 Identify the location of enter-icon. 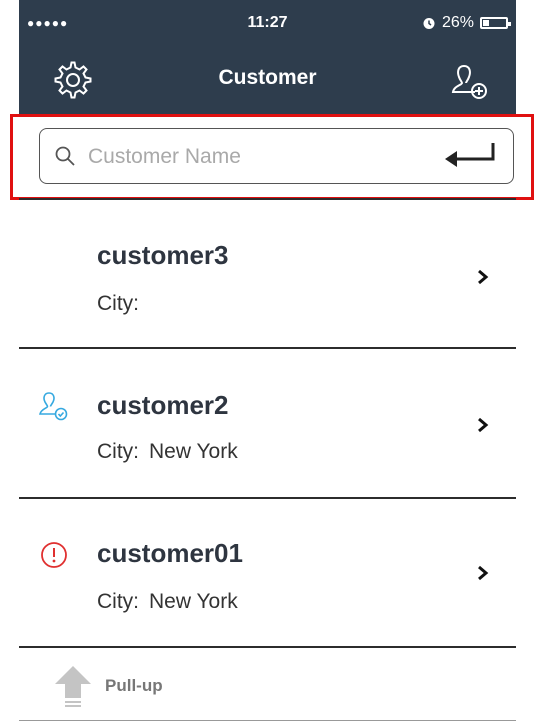
(470, 156).